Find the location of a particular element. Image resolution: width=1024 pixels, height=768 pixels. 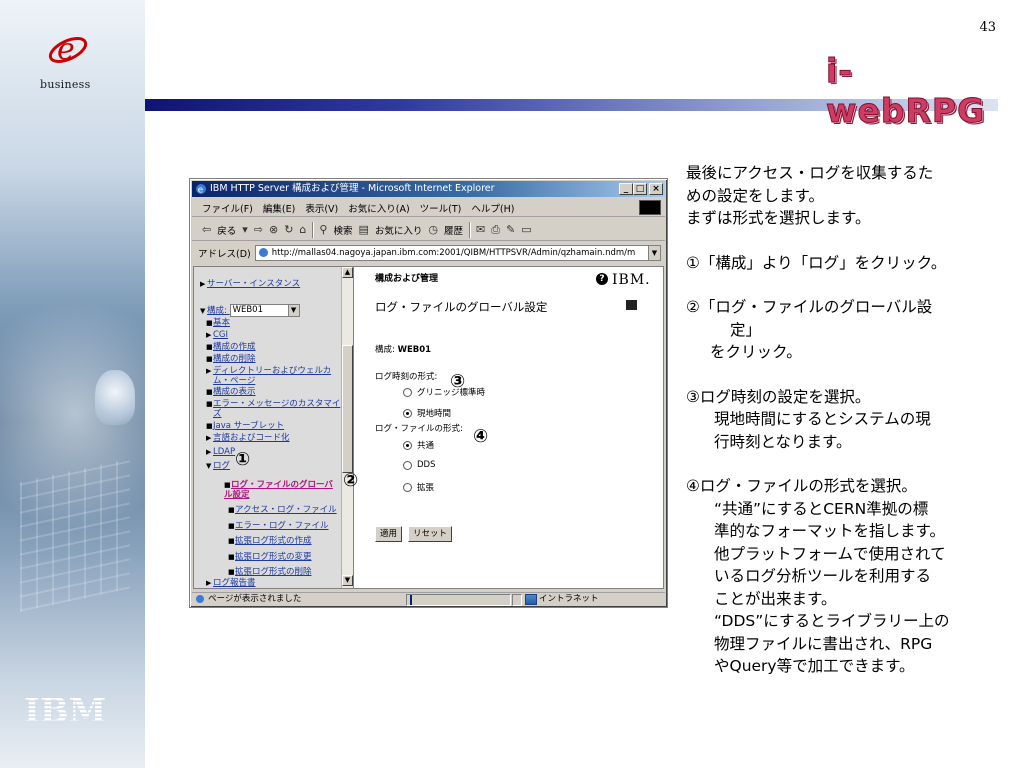

refresh-icon: ↻ is located at coordinates (288, 229).